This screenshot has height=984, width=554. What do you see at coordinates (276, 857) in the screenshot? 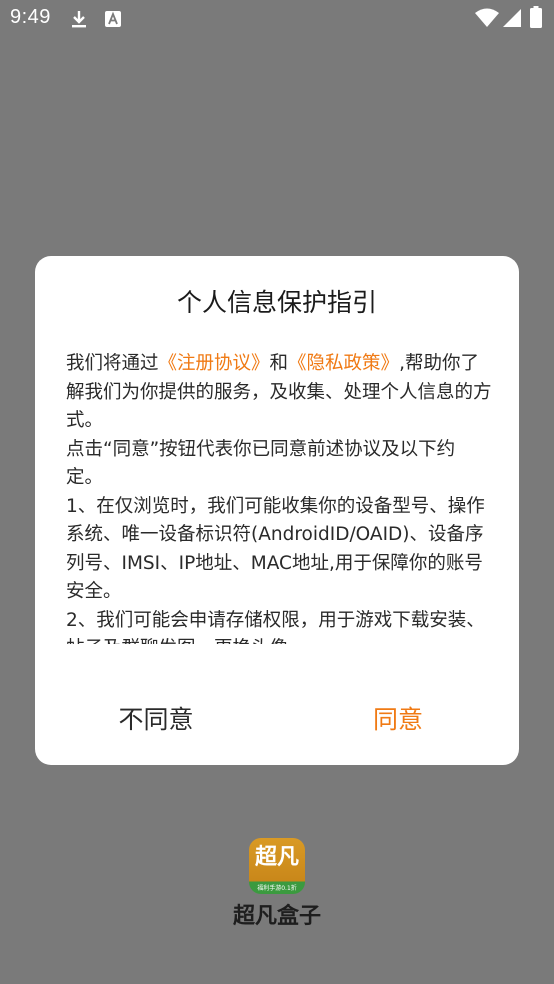
I see `app-logo-text: 超凡` at bounding box center [276, 857].